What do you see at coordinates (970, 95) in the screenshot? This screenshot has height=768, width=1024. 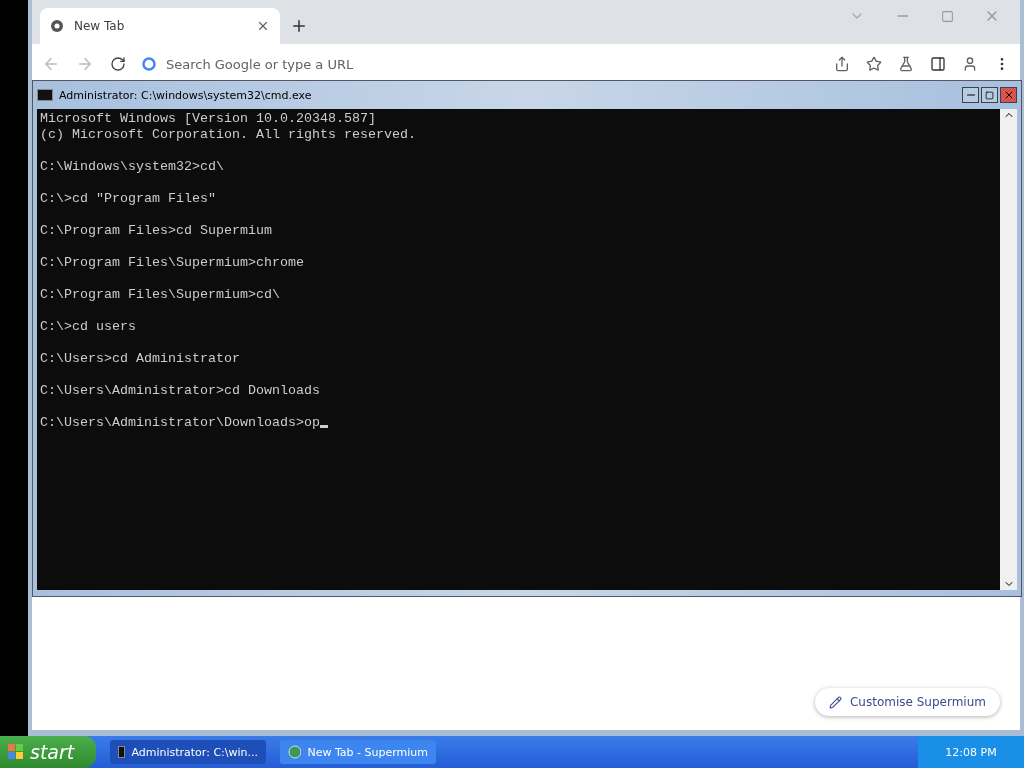 I see `minimize-icon` at bounding box center [970, 95].